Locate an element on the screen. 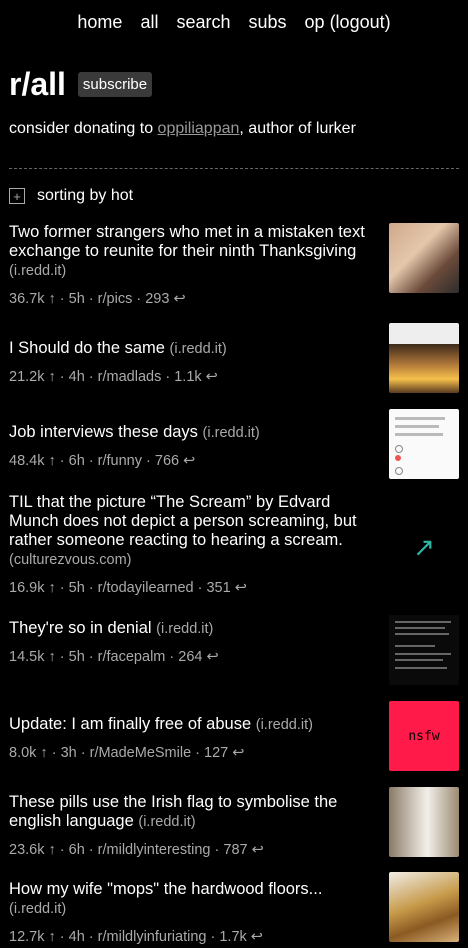 This screenshot has height=948, width=468. post-meta: 16.9k ↑ · 5h · r/todayilearned · 351 ↩ is located at coordinates (128, 588).